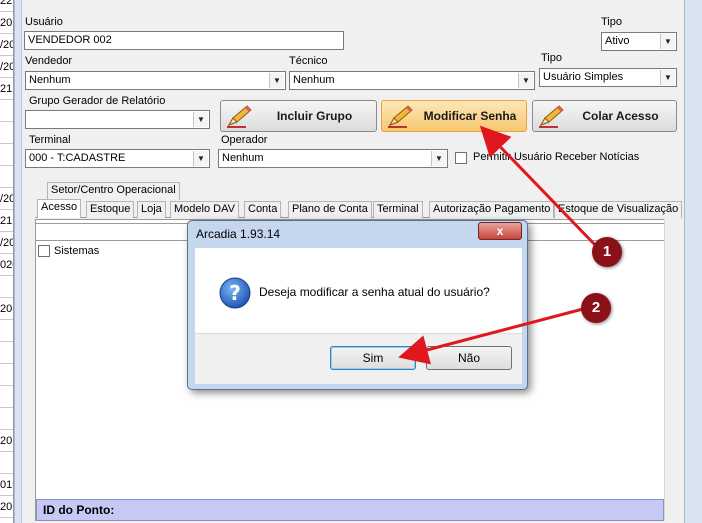 The height and width of the screenshot is (523, 702). Describe the element at coordinates (607, 252) in the screenshot. I see `step-1-badge: 1` at that location.